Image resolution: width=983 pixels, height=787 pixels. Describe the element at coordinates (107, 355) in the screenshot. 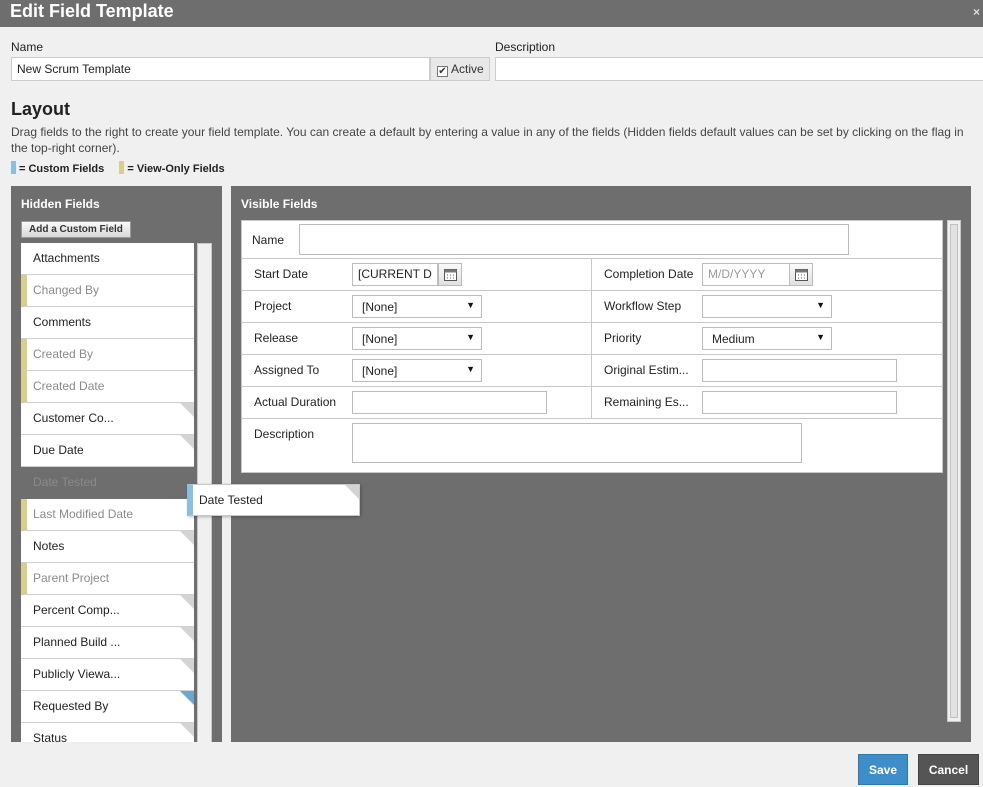

I see `hidden-field-item: Created By` at that location.